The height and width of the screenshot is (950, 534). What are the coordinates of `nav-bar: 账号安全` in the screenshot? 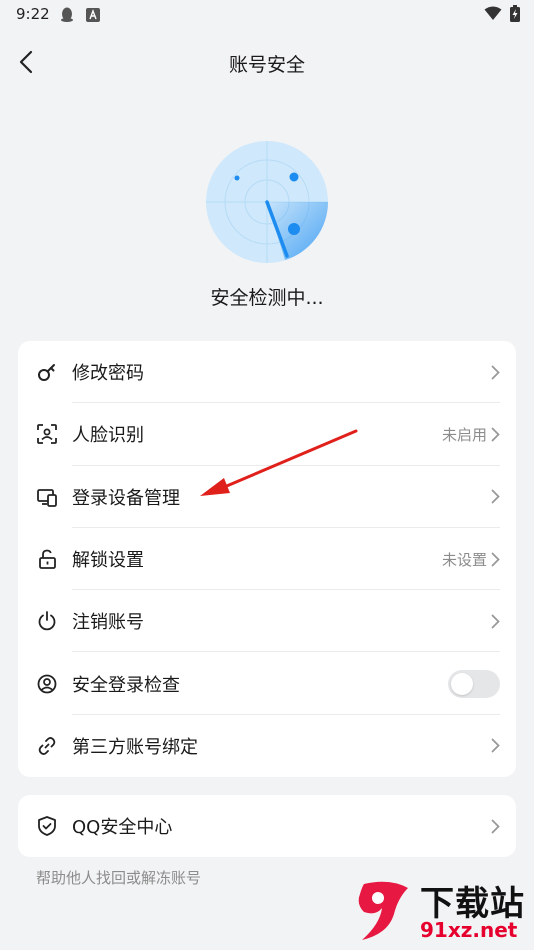 It's located at (267, 62).